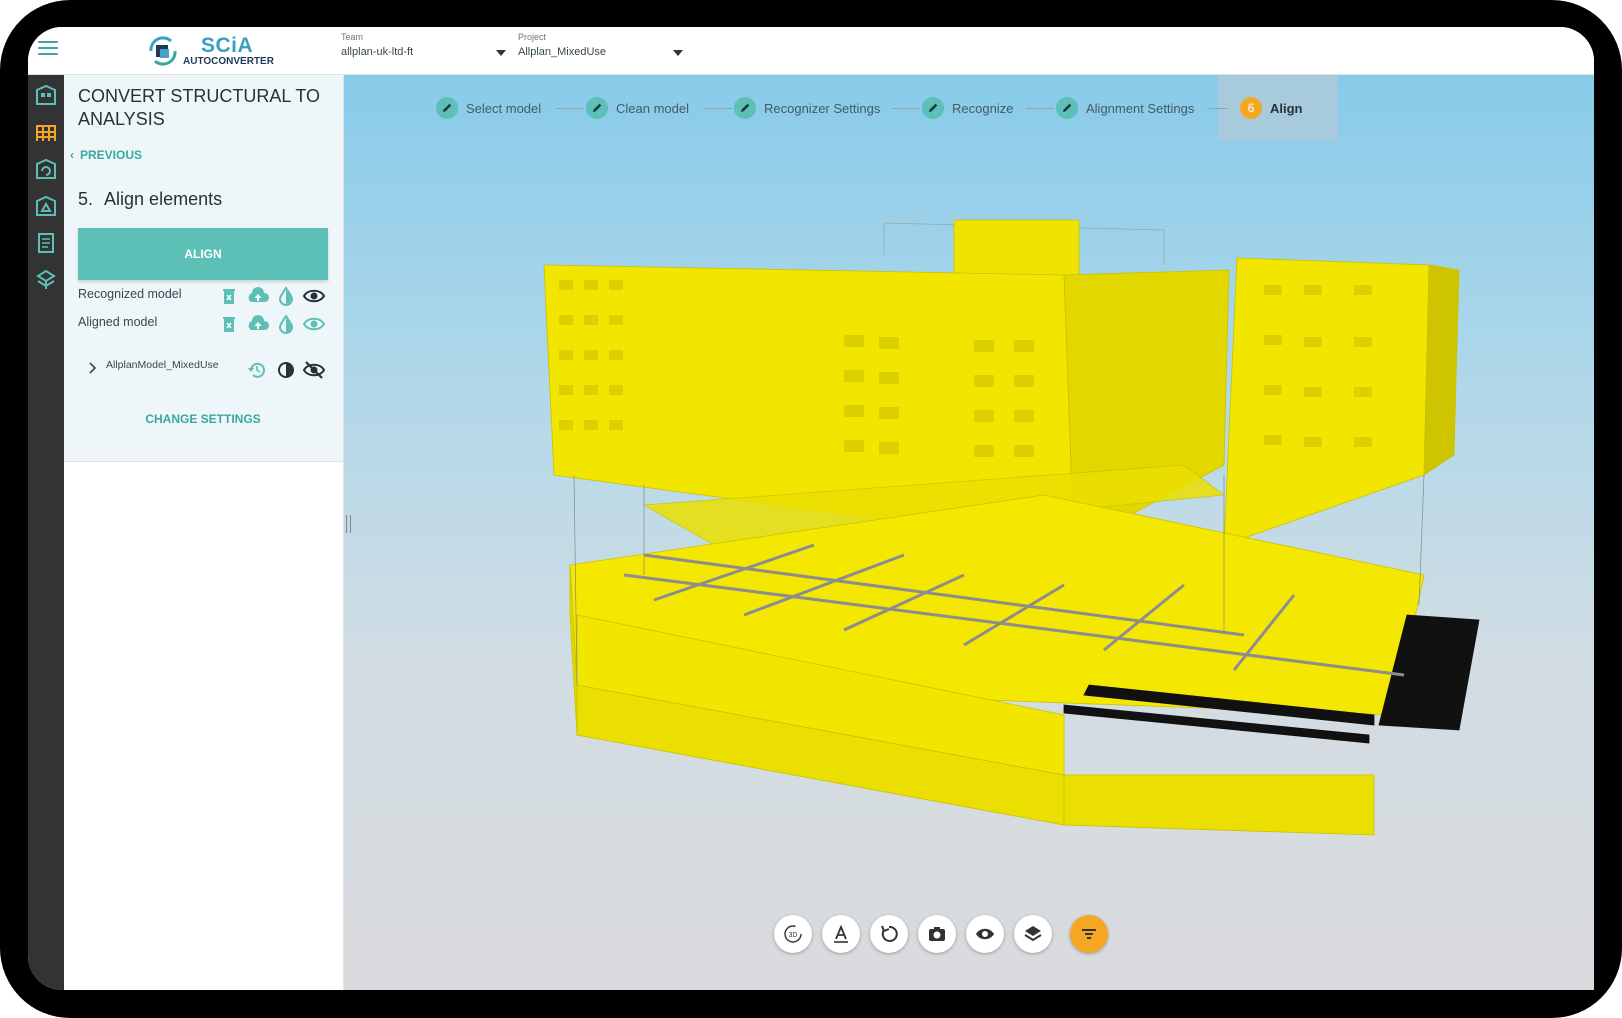 Image resolution: width=1622 pixels, height=1018 pixels. I want to click on screenshot-icon, so click(937, 934).